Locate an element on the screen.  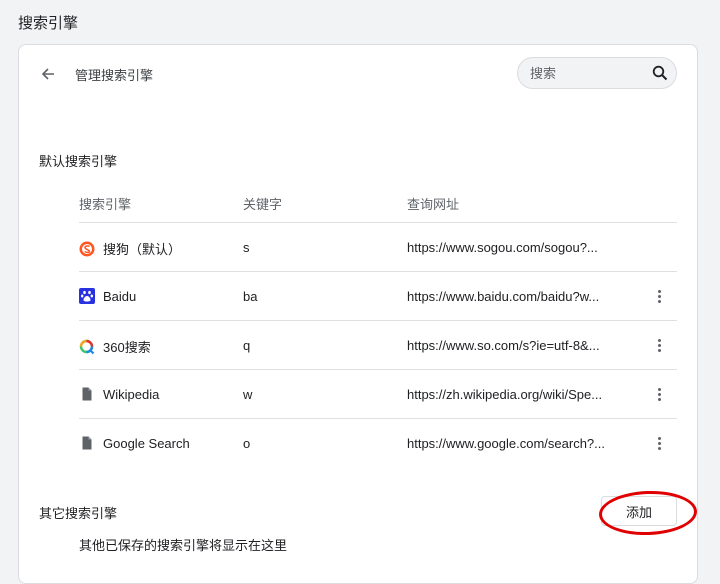
add-search-engine-button: 添加 is located at coordinates (639, 511).